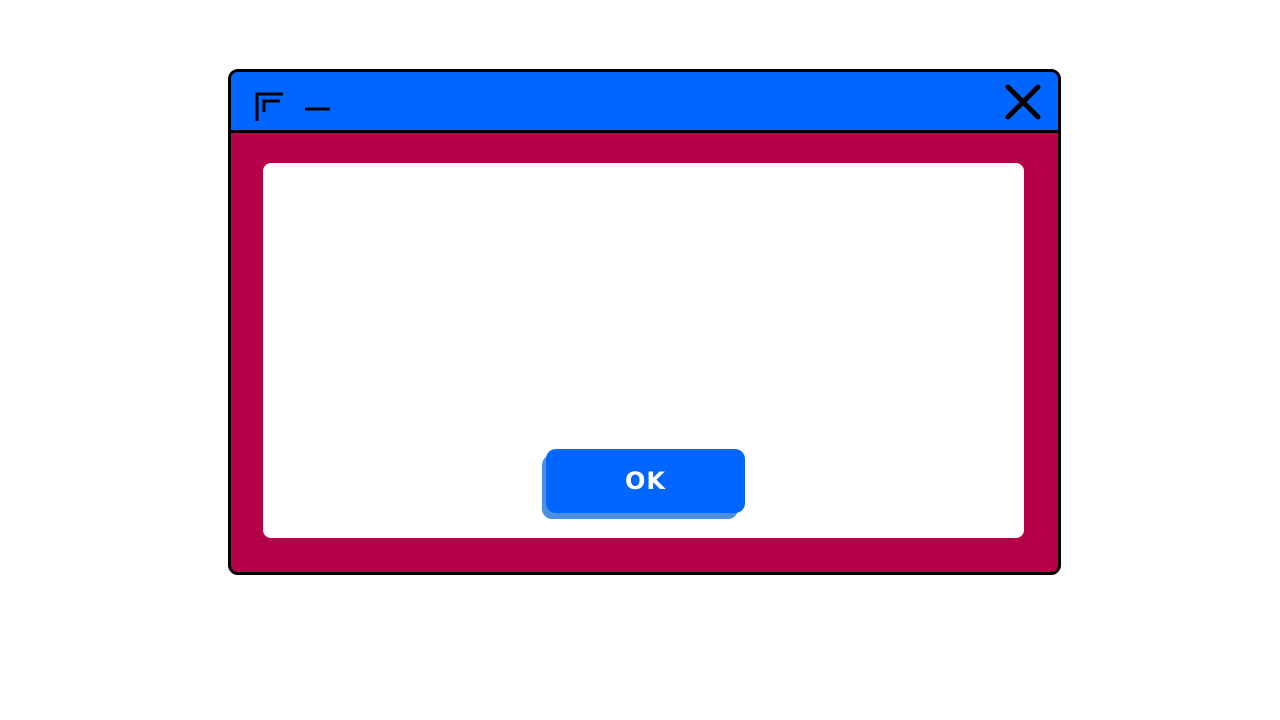 The image size is (1280, 720). I want to click on ok-button-group: OK, so click(643, 485).